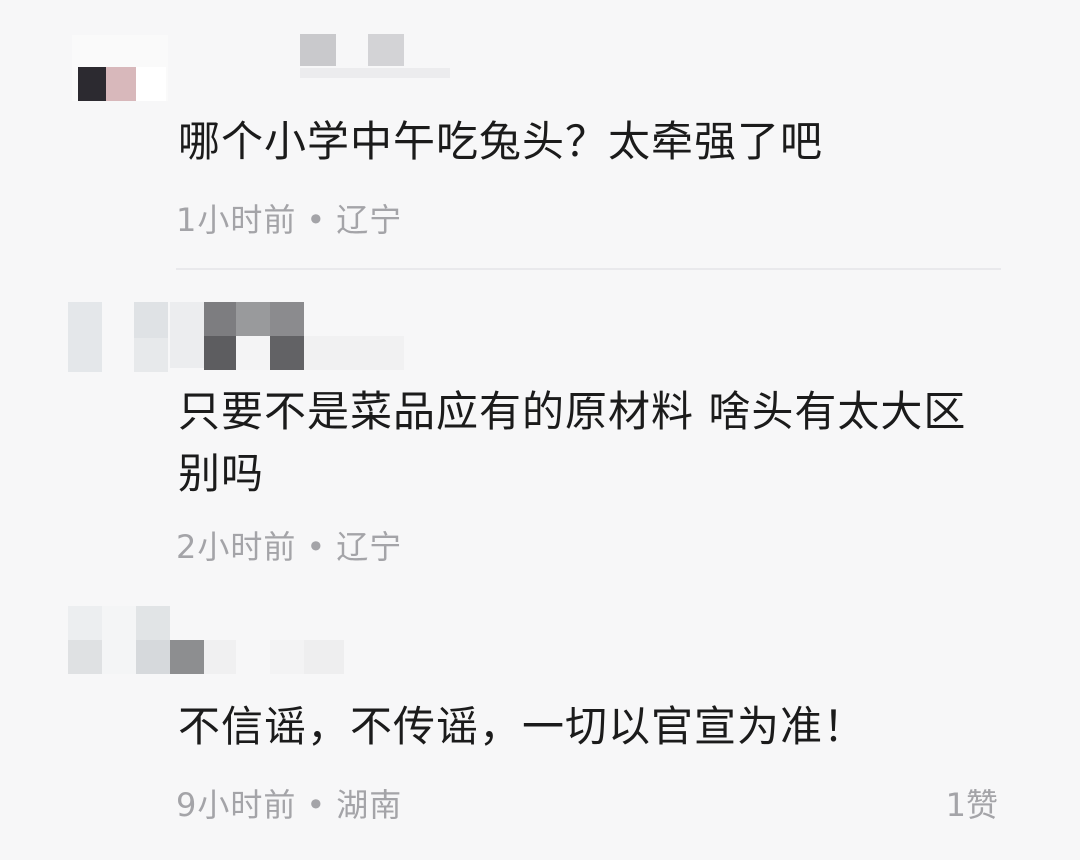  I want to click on comment-time: 1小时前, so click(236, 220).